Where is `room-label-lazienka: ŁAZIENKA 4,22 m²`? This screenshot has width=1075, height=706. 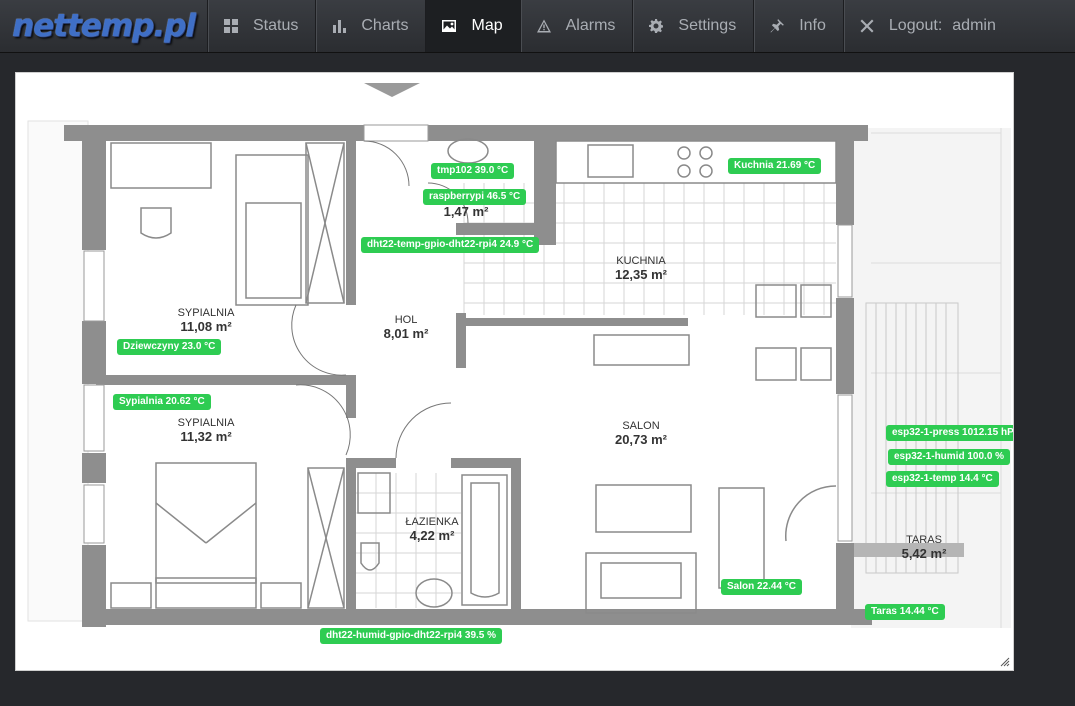 room-label-lazienka: ŁAZIENKA 4,22 m² is located at coordinates (432, 529).